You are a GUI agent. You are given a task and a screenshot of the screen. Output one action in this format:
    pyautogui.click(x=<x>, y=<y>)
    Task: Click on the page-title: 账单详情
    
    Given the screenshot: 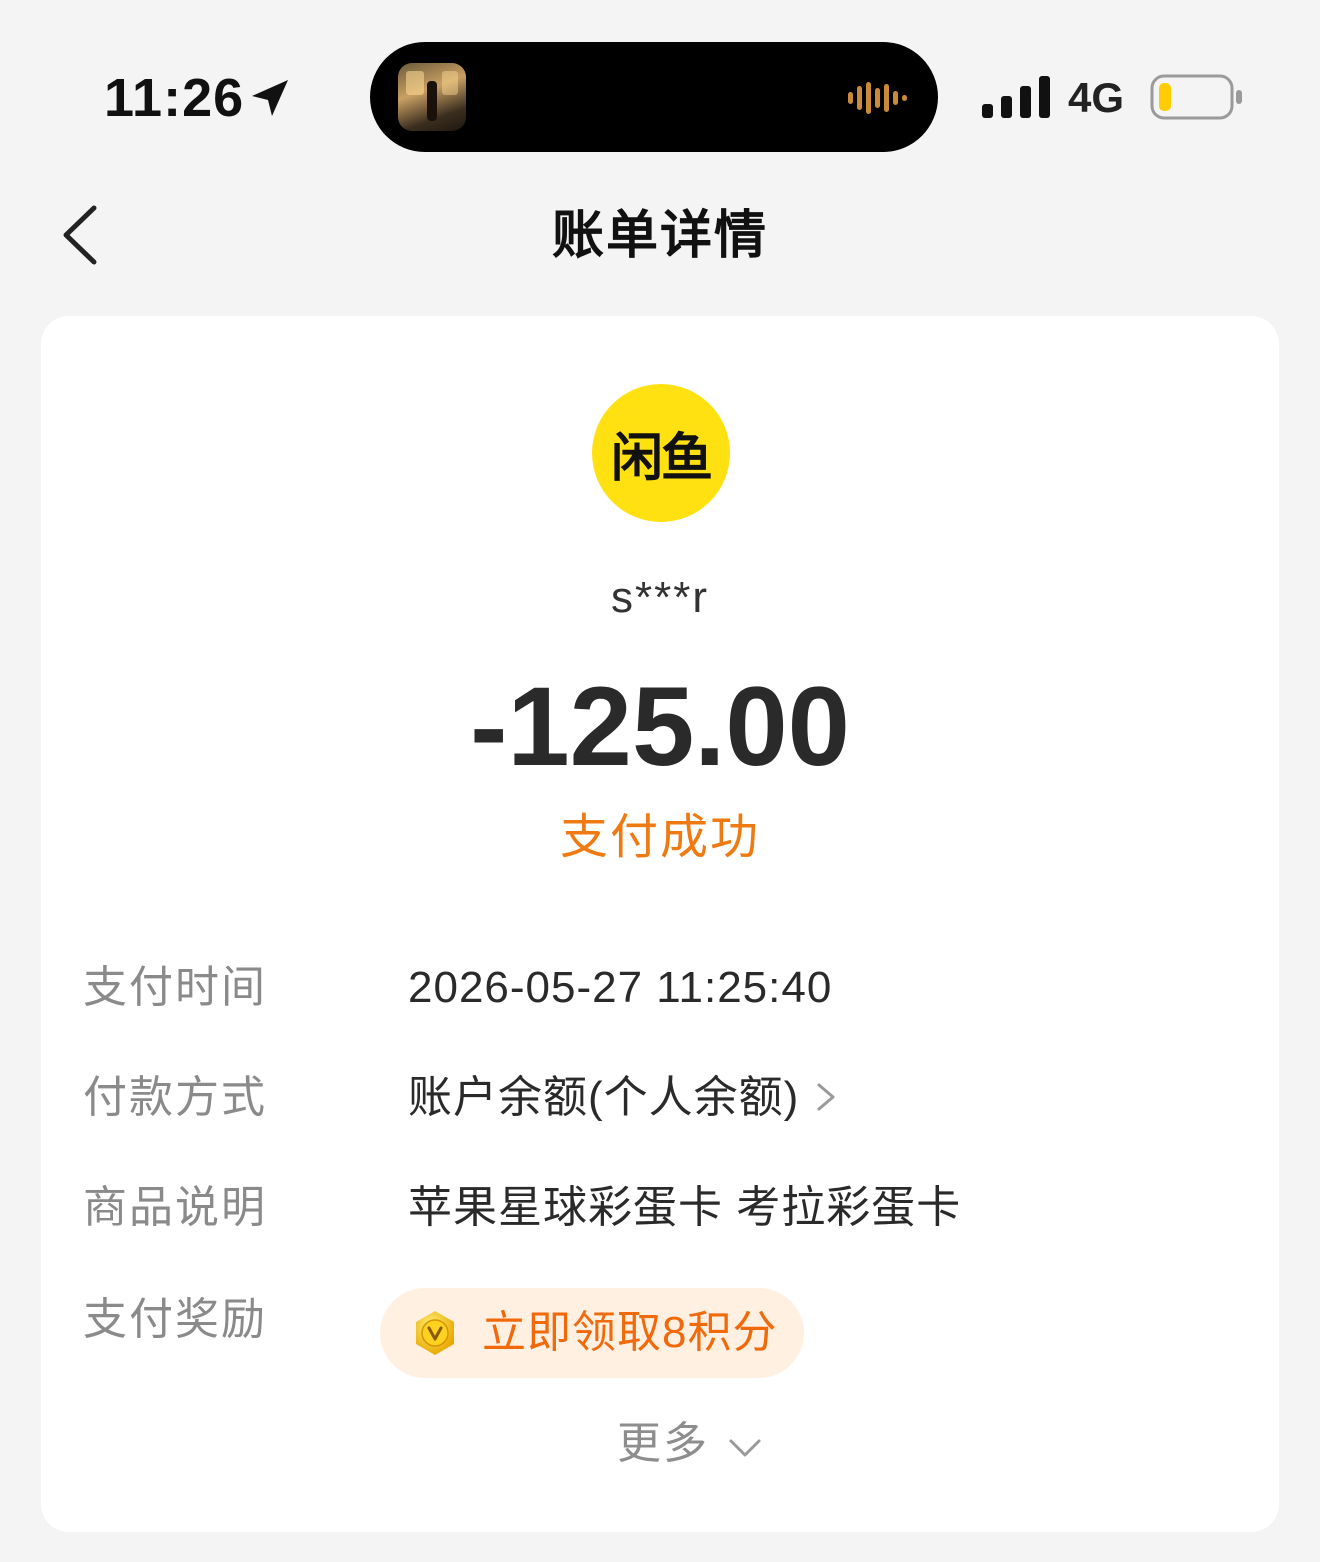 What is the action you would take?
    pyautogui.click(x=659, y=236)
    